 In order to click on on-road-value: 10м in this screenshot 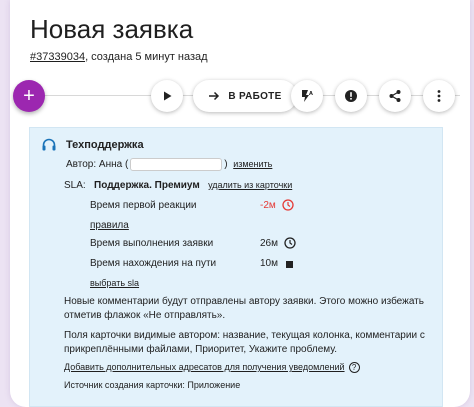, I will do `click(269, 263)`.